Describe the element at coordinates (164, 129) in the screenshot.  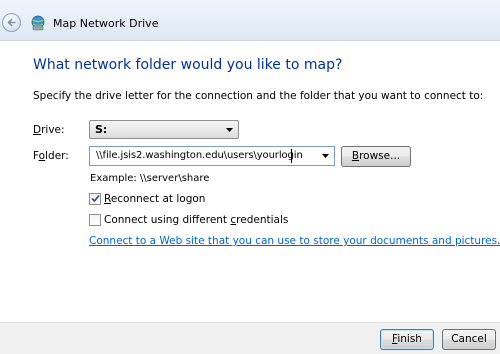
I see `drive-select: S:` at that location.